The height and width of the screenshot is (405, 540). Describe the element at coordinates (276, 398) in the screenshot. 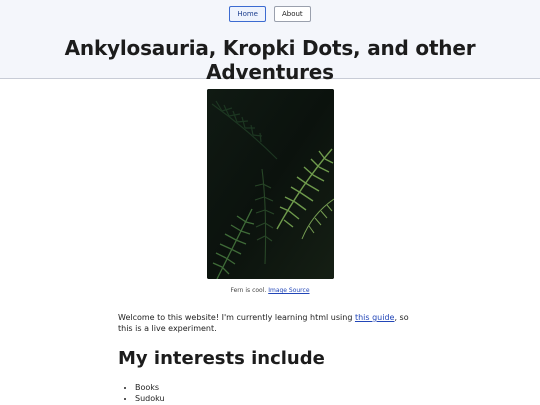

I see `list-item: Sudoku` at that location.